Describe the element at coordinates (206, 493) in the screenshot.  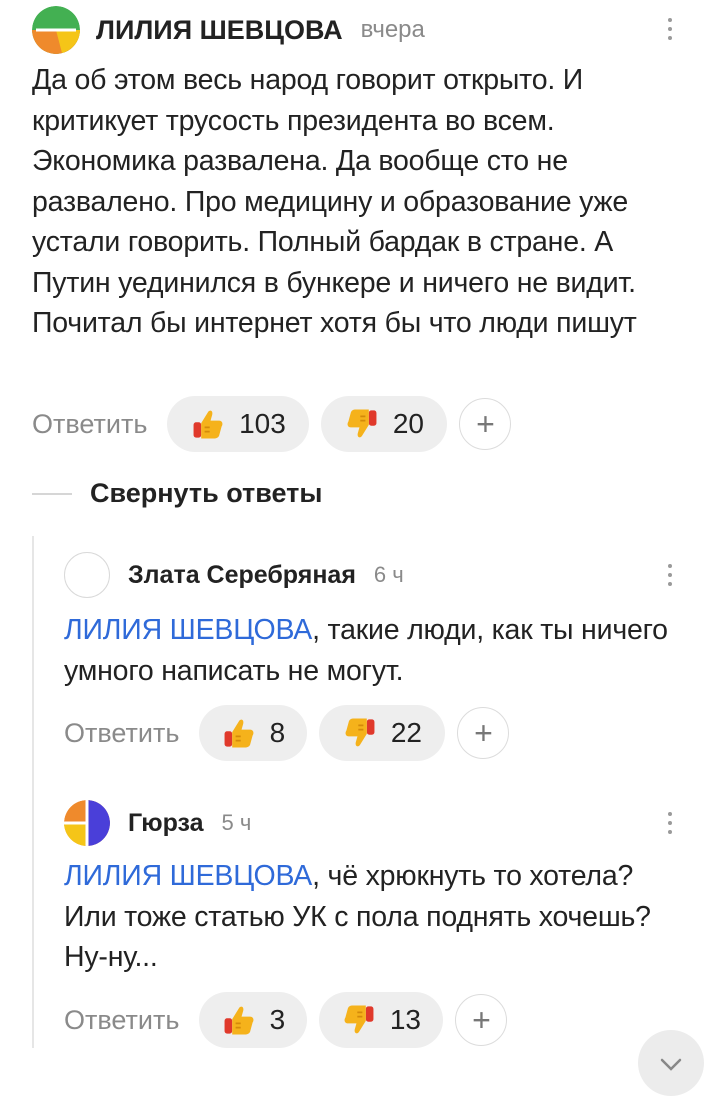
I see `collapse-replies-label: Свернуть ответы` at that location.